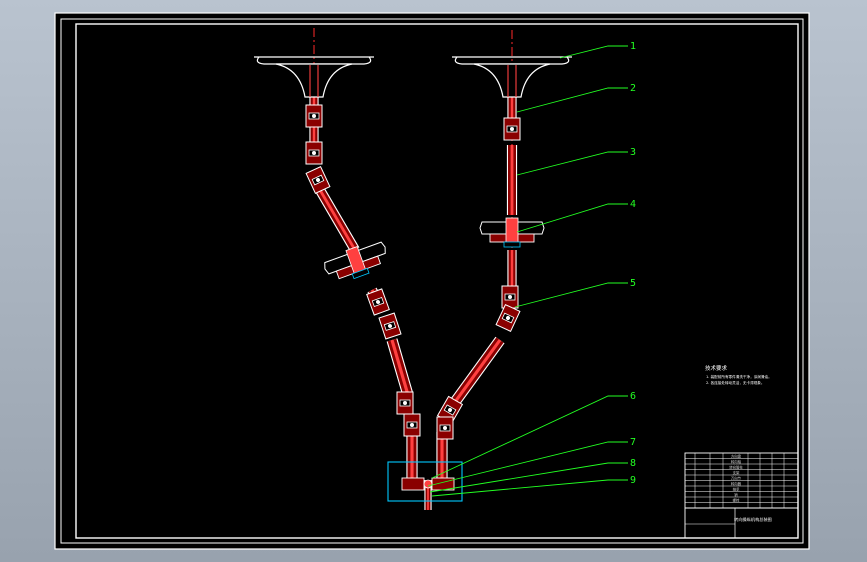  I want to click on balloon-number-2: 2, so click(633, 88).